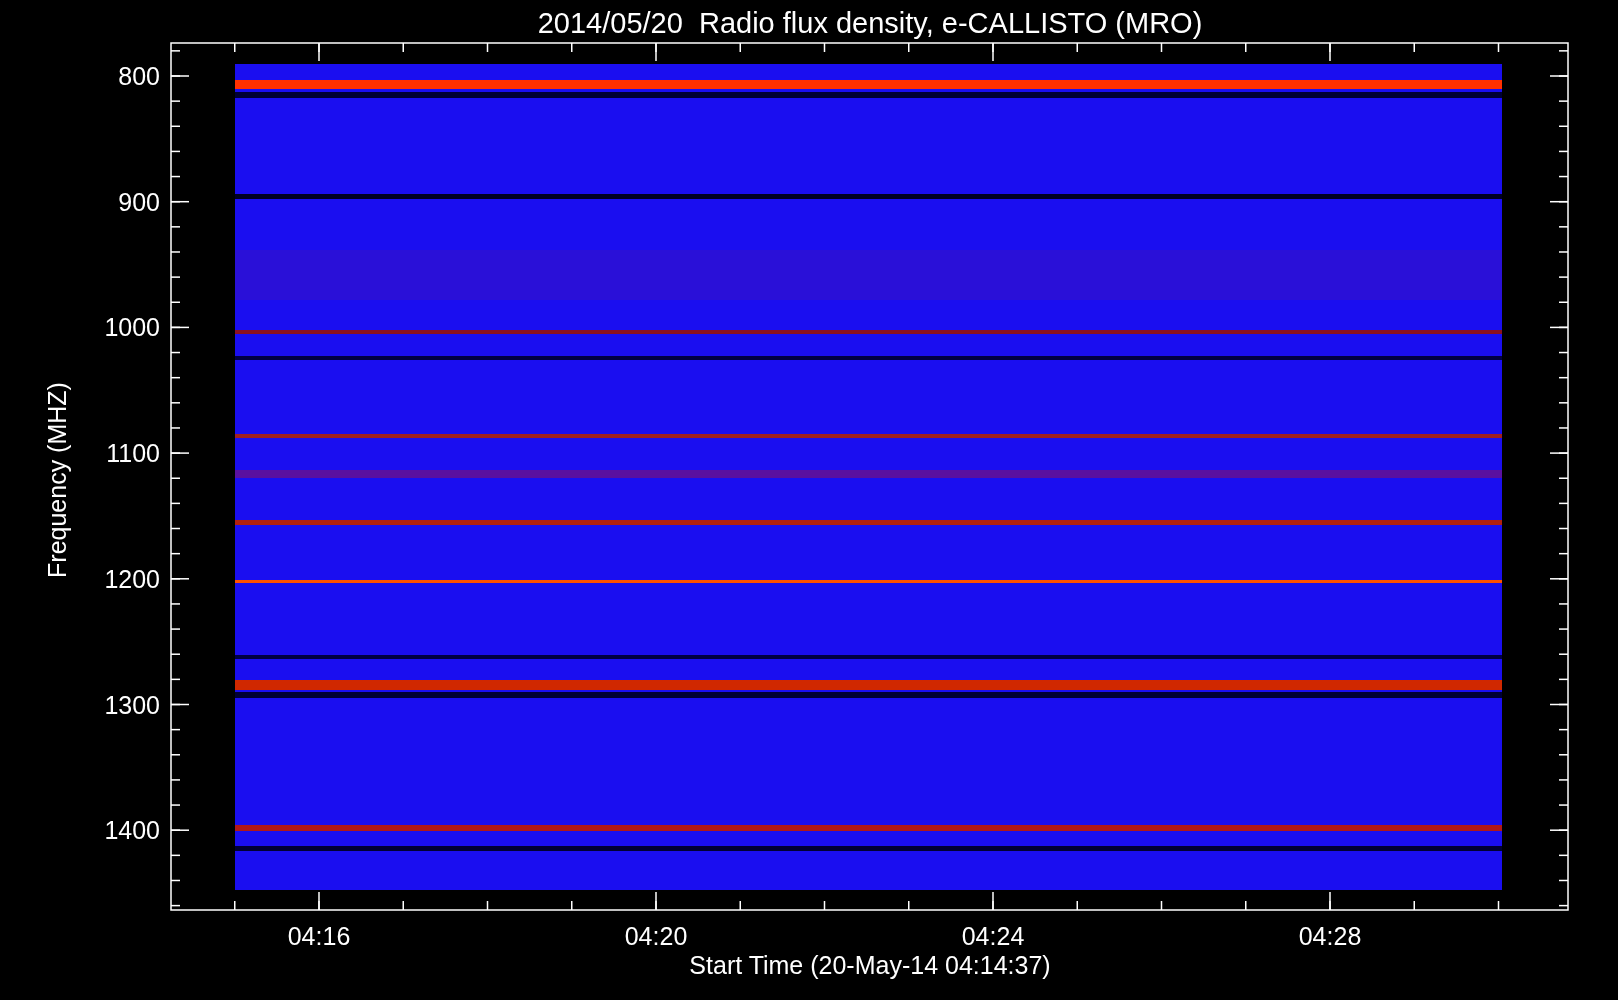  Describe the element at coordinates (870, 23) in the screenshot. I see `chart-title: 2014/05/20 Radio flux density, e-CALLISTO (MRO)` at that location.